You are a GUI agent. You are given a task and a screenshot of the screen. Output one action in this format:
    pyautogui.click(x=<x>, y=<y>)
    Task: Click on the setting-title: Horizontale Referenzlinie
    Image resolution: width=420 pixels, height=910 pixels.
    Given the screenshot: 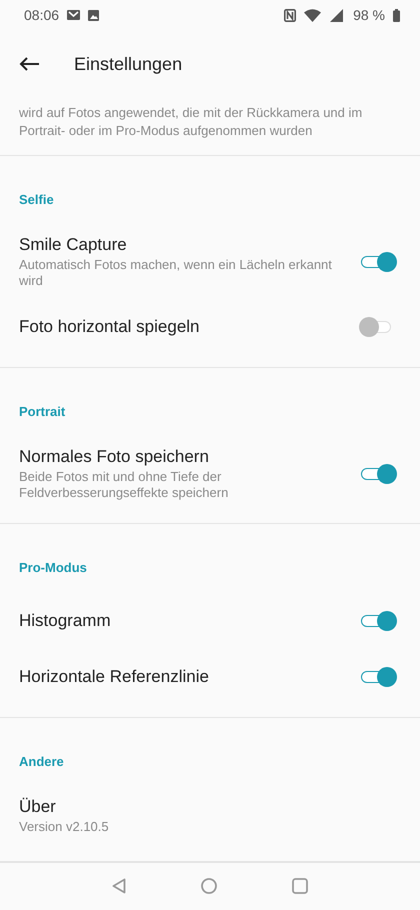 What is the action you would take?
    pyautogui.click(x=114, y=676)
    